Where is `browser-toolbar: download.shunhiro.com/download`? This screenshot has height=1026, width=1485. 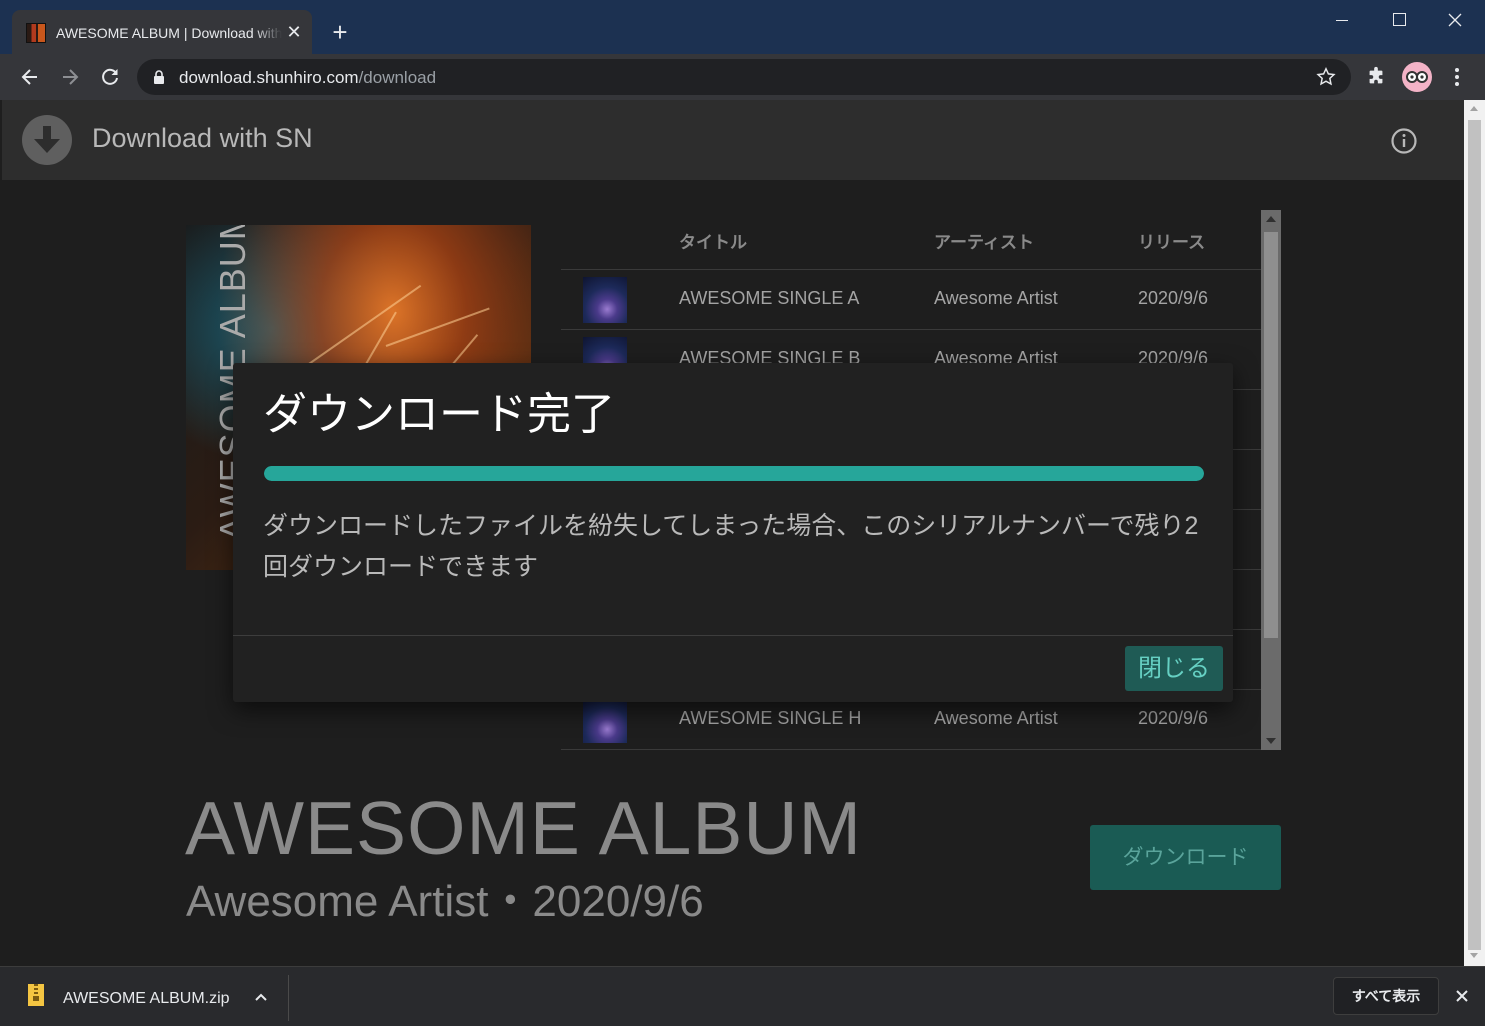 browser-toolbar: download.shunhiro.com/download is located at coordinates (742, 77).